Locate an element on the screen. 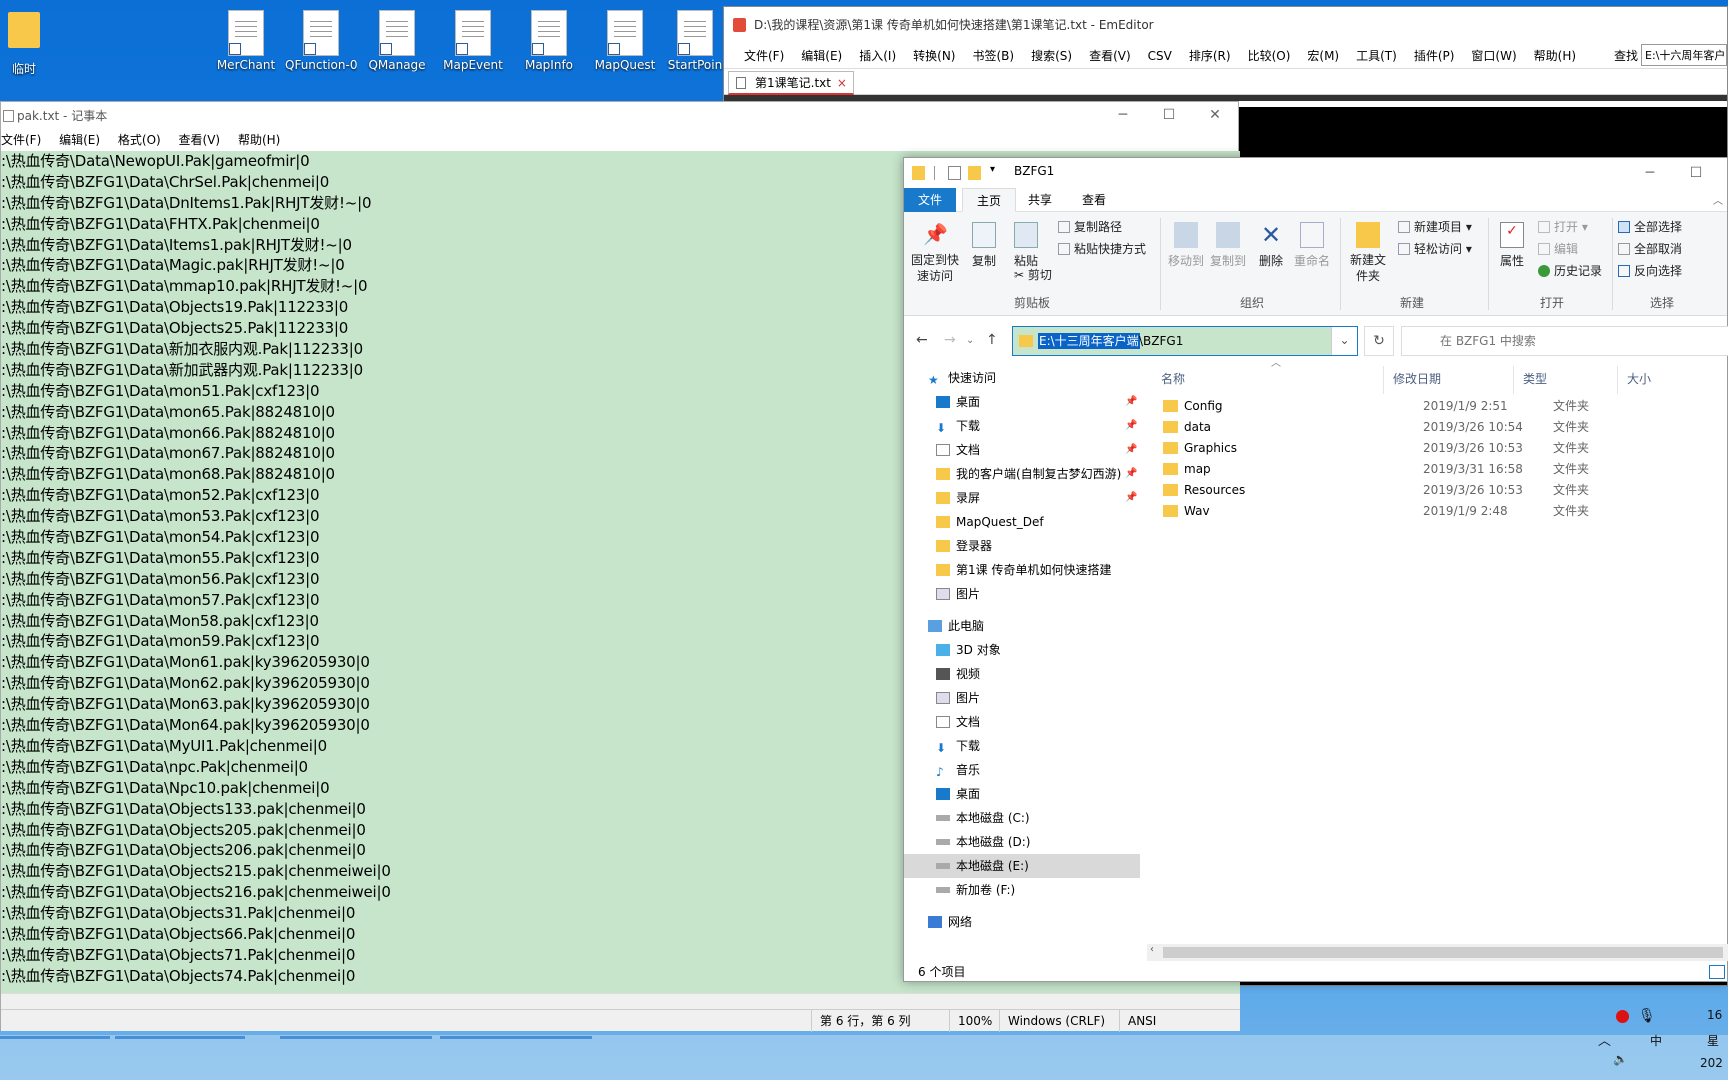 The height and width of the screenshot is (1080, 1728). paste-shortcut-button: 粘贴快捷方式 is located at coordinates (1102, 248).